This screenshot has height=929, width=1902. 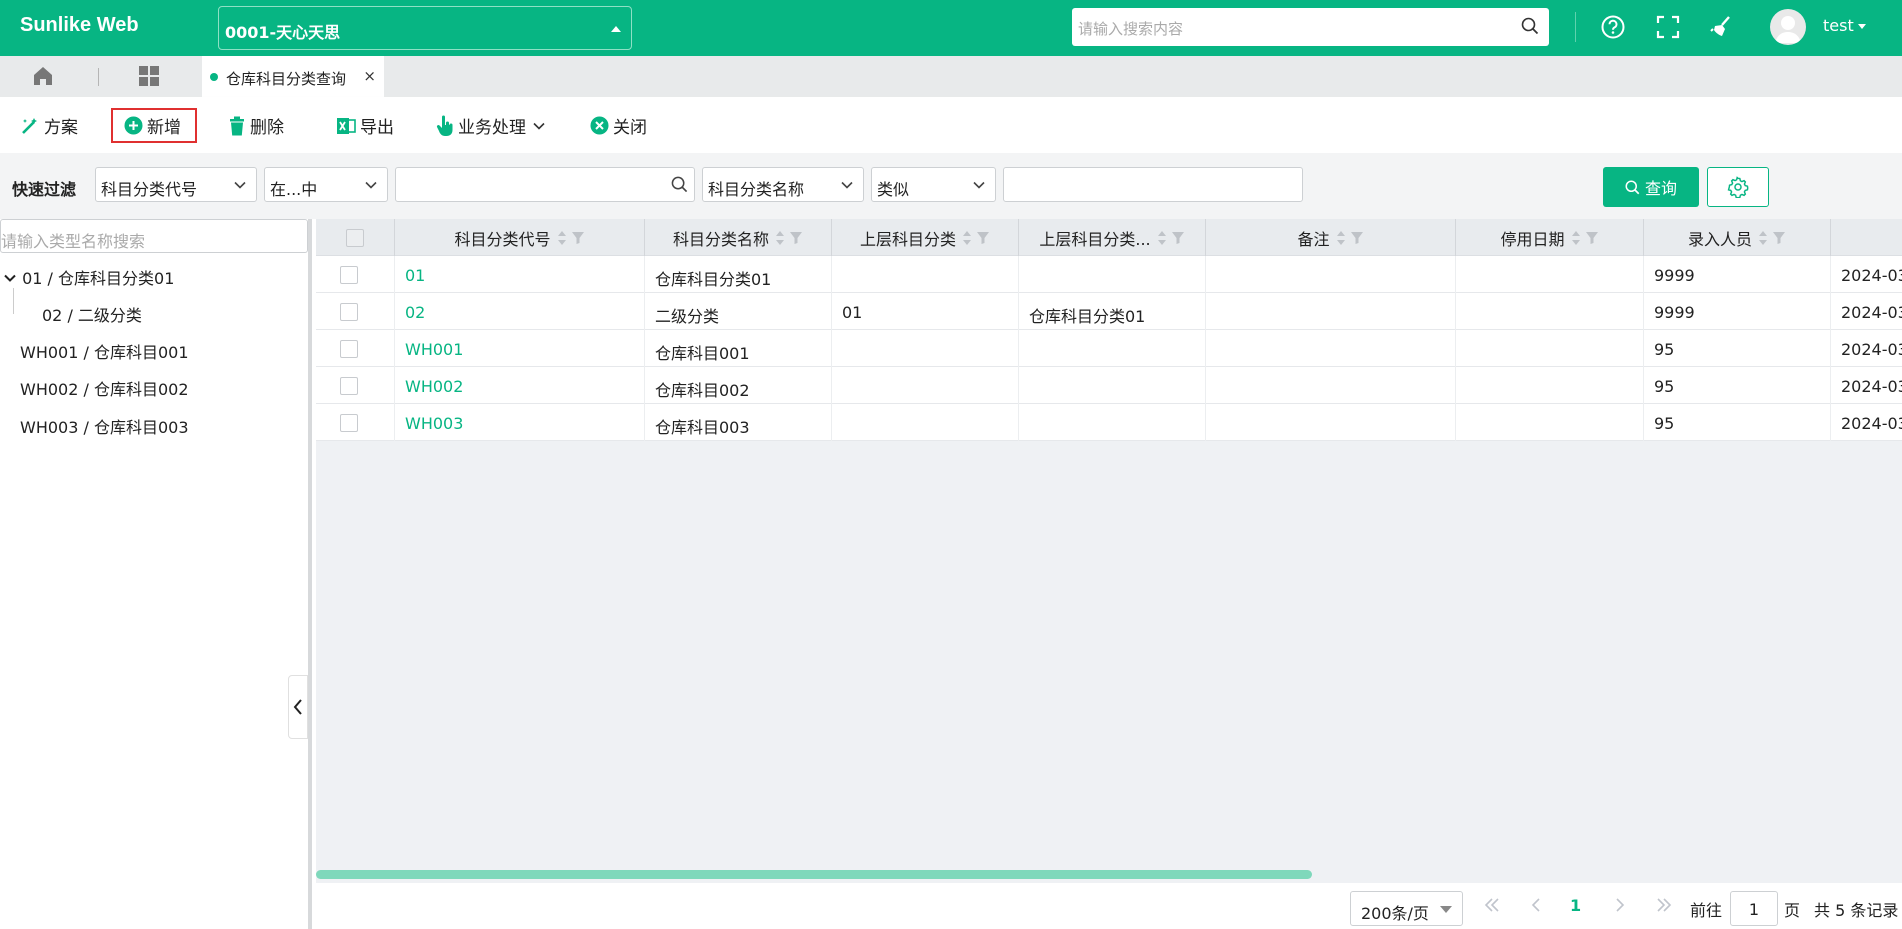 I want to click on help-icon, so click(x=1613, y=27).